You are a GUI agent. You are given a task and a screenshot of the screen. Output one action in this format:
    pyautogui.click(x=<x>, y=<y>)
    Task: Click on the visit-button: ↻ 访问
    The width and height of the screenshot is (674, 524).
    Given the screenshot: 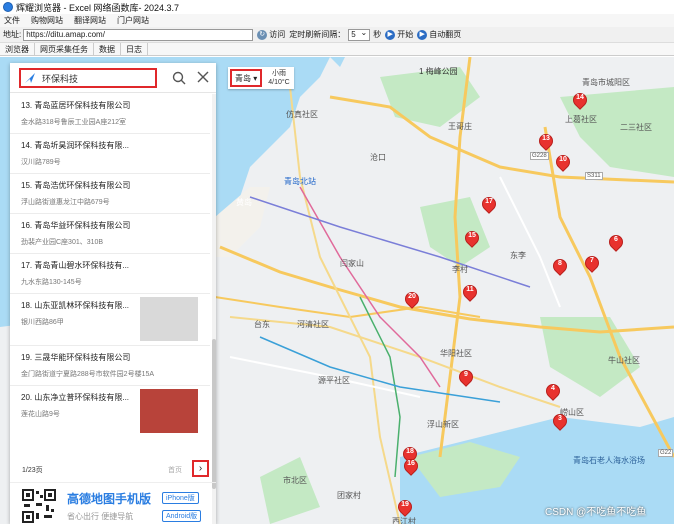 What is the action you would take?
    pyautogui.click(x=271, y=34)
    